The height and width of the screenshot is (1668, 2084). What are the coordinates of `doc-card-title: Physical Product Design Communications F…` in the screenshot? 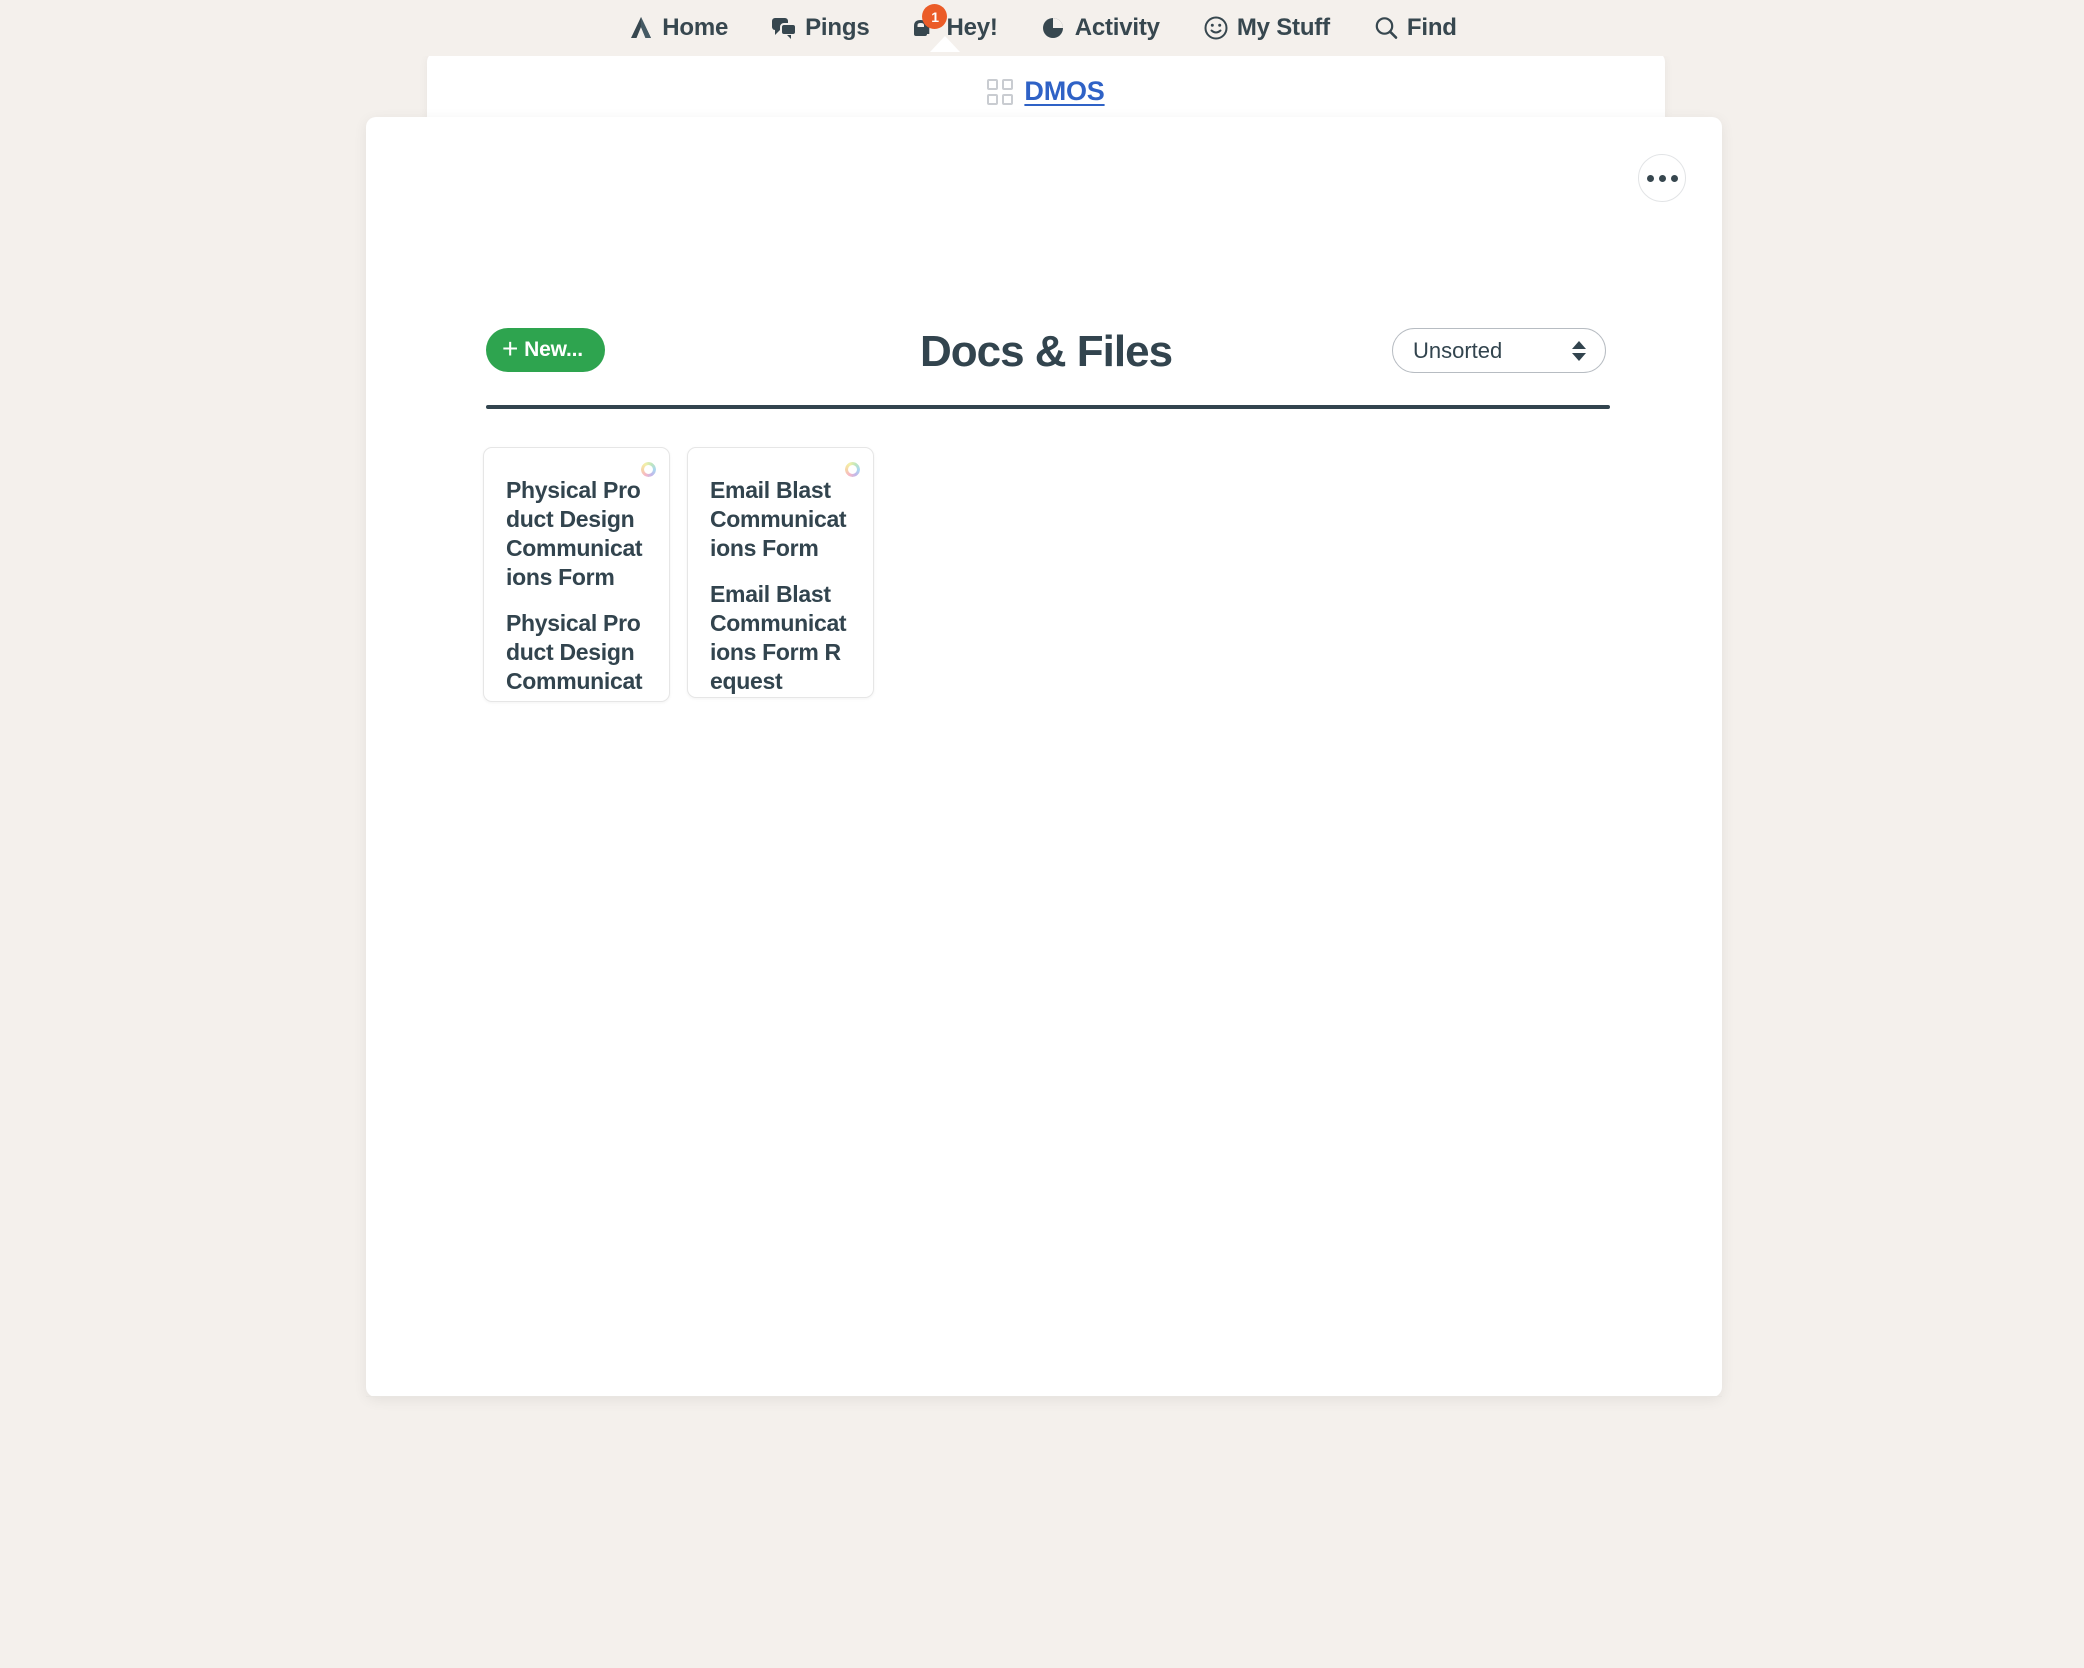 It's located at (574, 533).